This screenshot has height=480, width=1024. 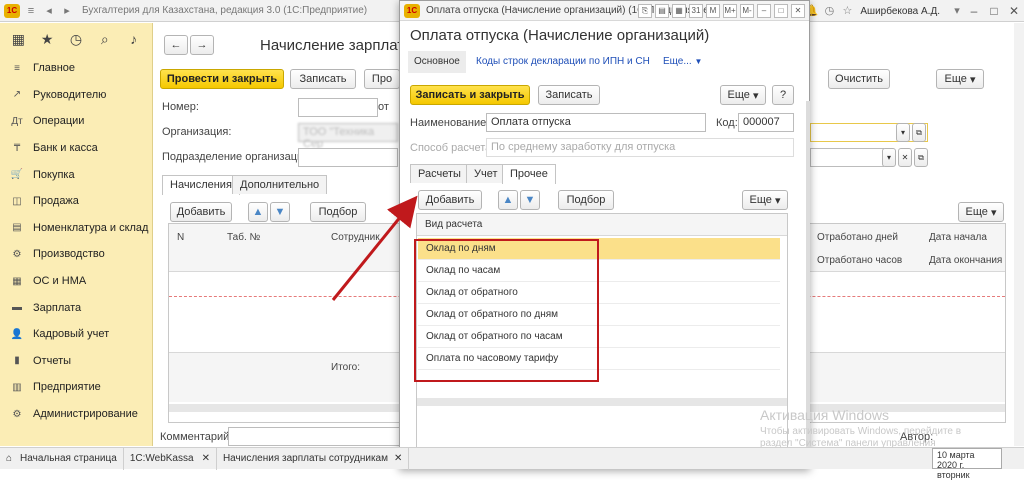 I want to click on weekday-line: вторник, so click(x=953, y=475).